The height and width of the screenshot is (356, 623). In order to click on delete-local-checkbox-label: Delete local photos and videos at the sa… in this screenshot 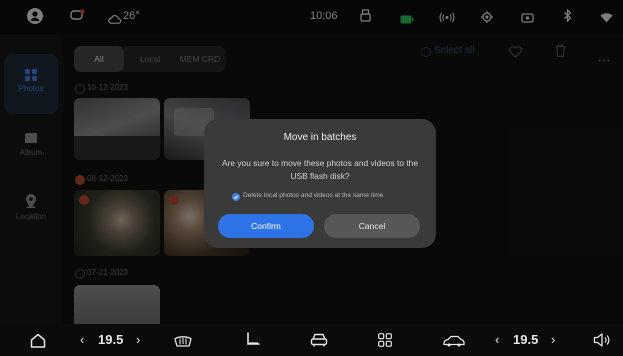, I will do `click(313, 195)`.